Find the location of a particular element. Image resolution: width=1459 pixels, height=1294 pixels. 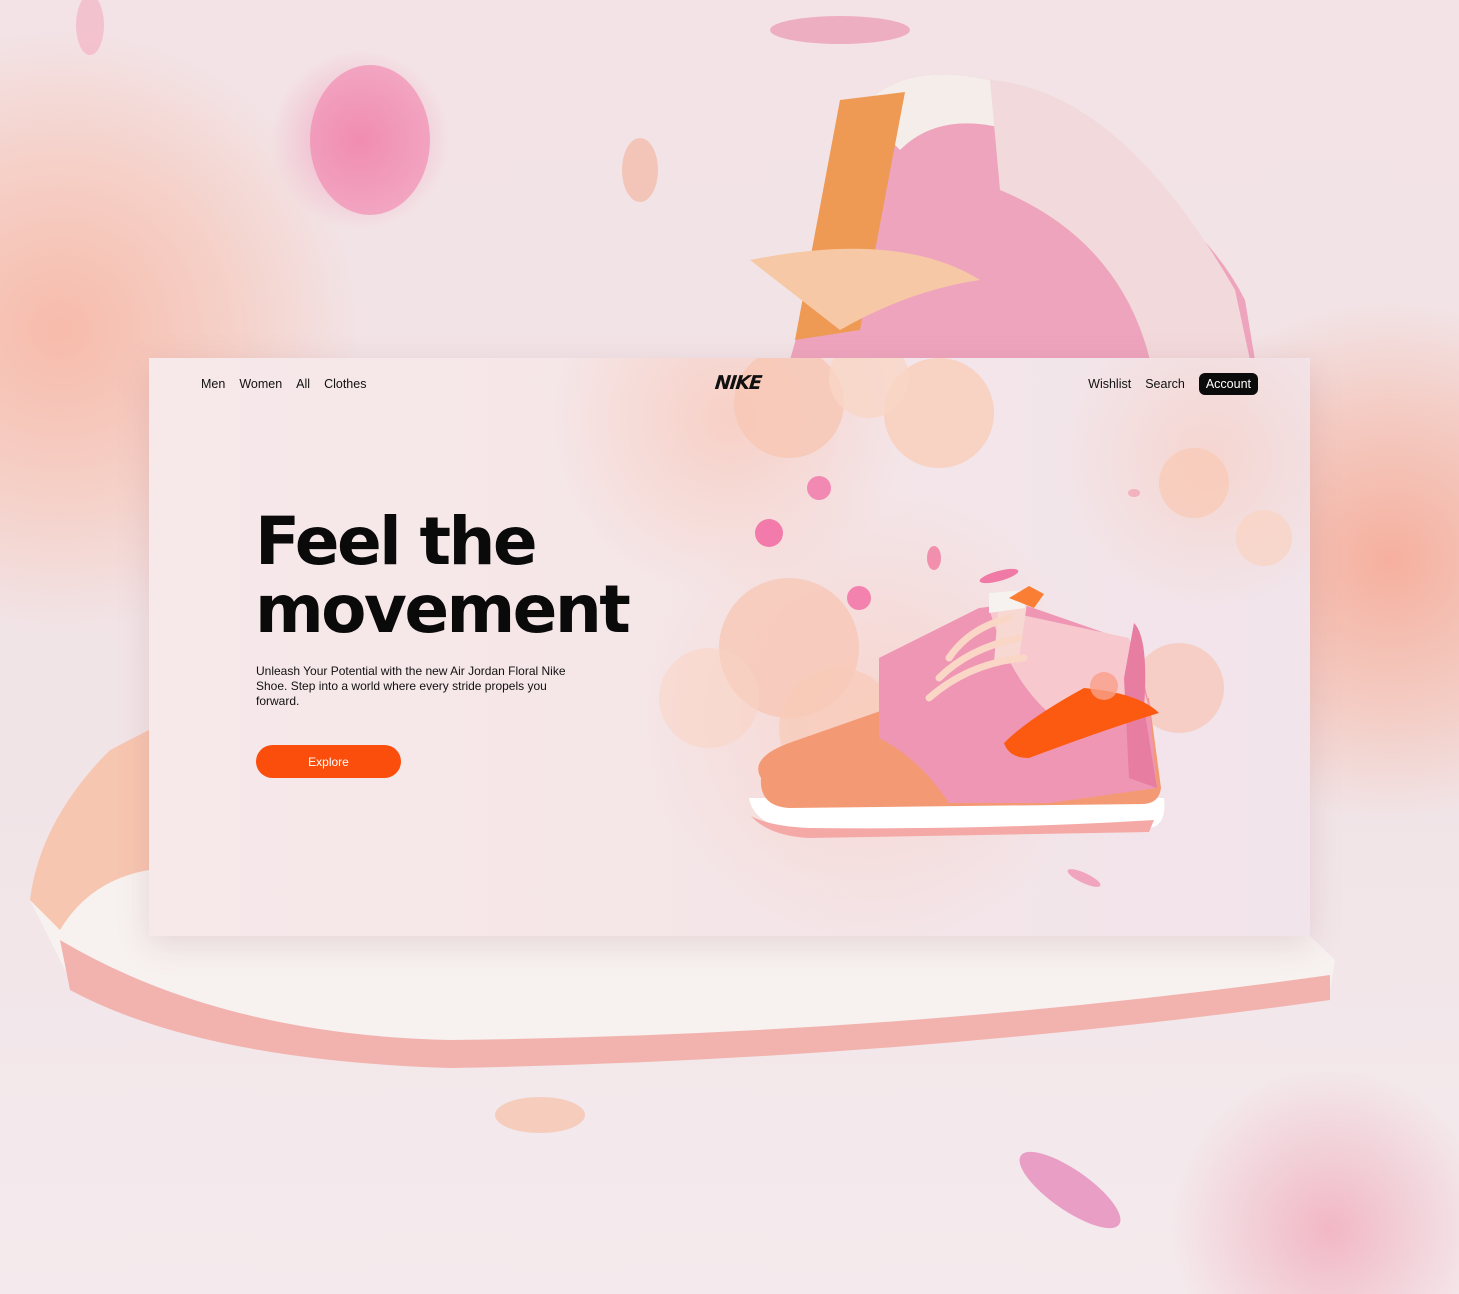

hero-title: Feel the movement is located at coordinates (443, 575).